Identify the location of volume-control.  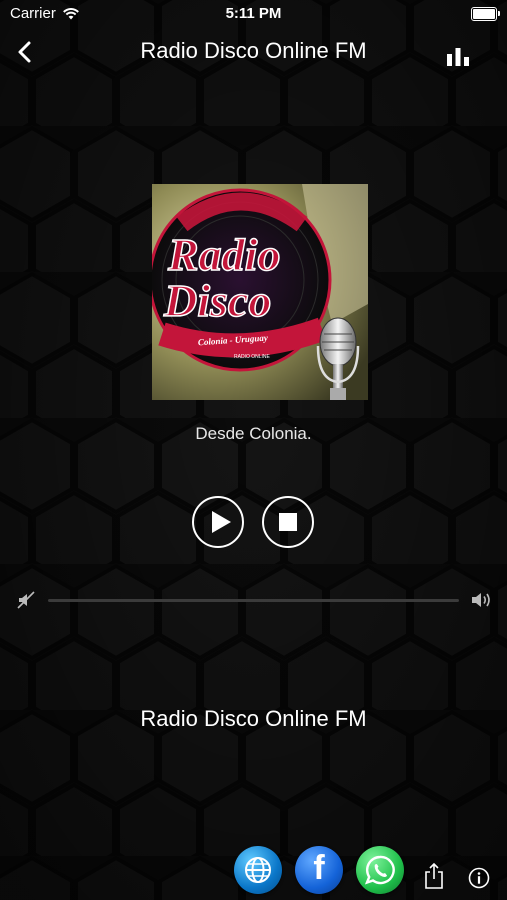
(253, 600).